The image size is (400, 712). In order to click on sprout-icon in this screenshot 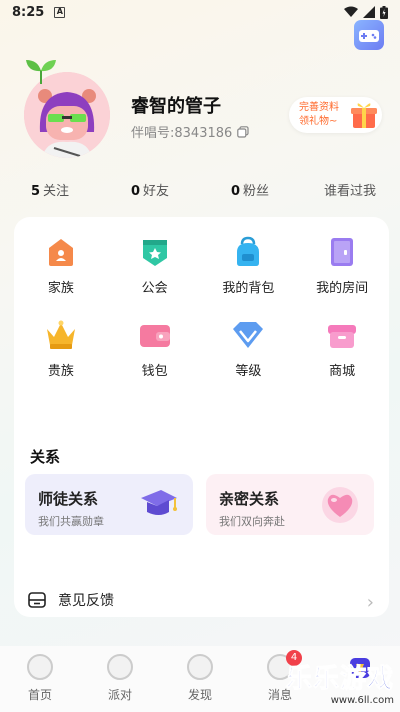, I will do `click(41, 72)`.